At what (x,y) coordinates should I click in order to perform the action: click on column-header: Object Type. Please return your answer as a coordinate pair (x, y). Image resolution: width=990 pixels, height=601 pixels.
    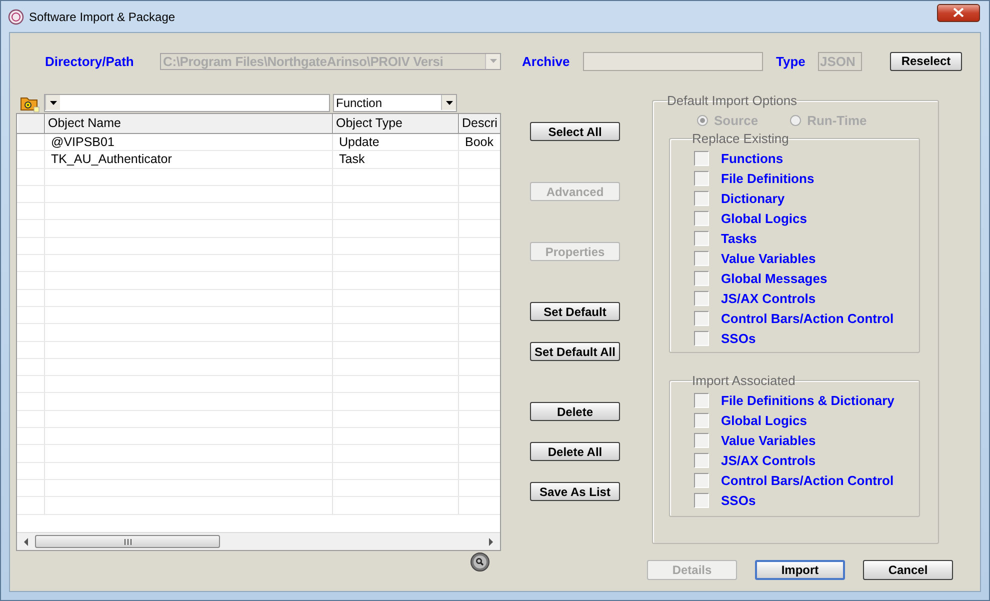
    Looking at the image, I should click on (396, 123).